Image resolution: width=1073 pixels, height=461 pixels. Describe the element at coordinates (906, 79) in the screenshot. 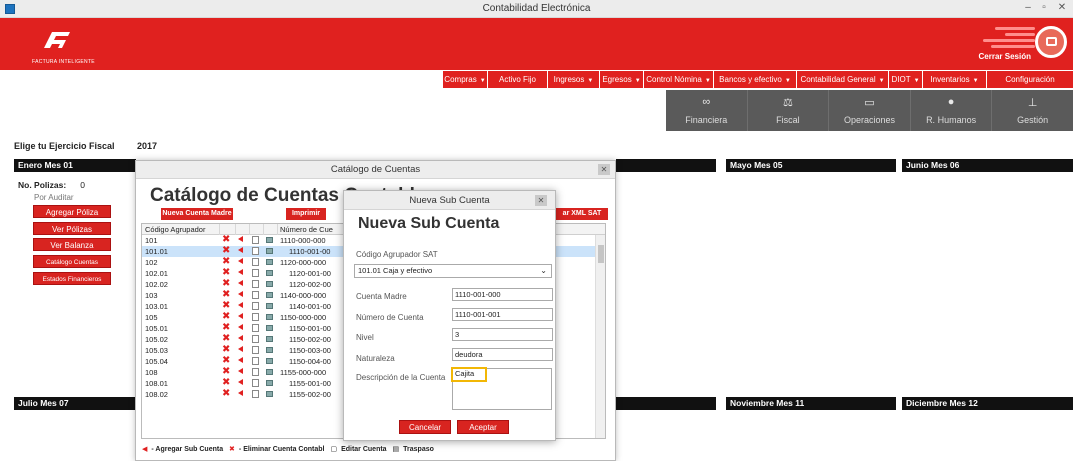

I see `menu-diot: DIOT ▼` at that location.